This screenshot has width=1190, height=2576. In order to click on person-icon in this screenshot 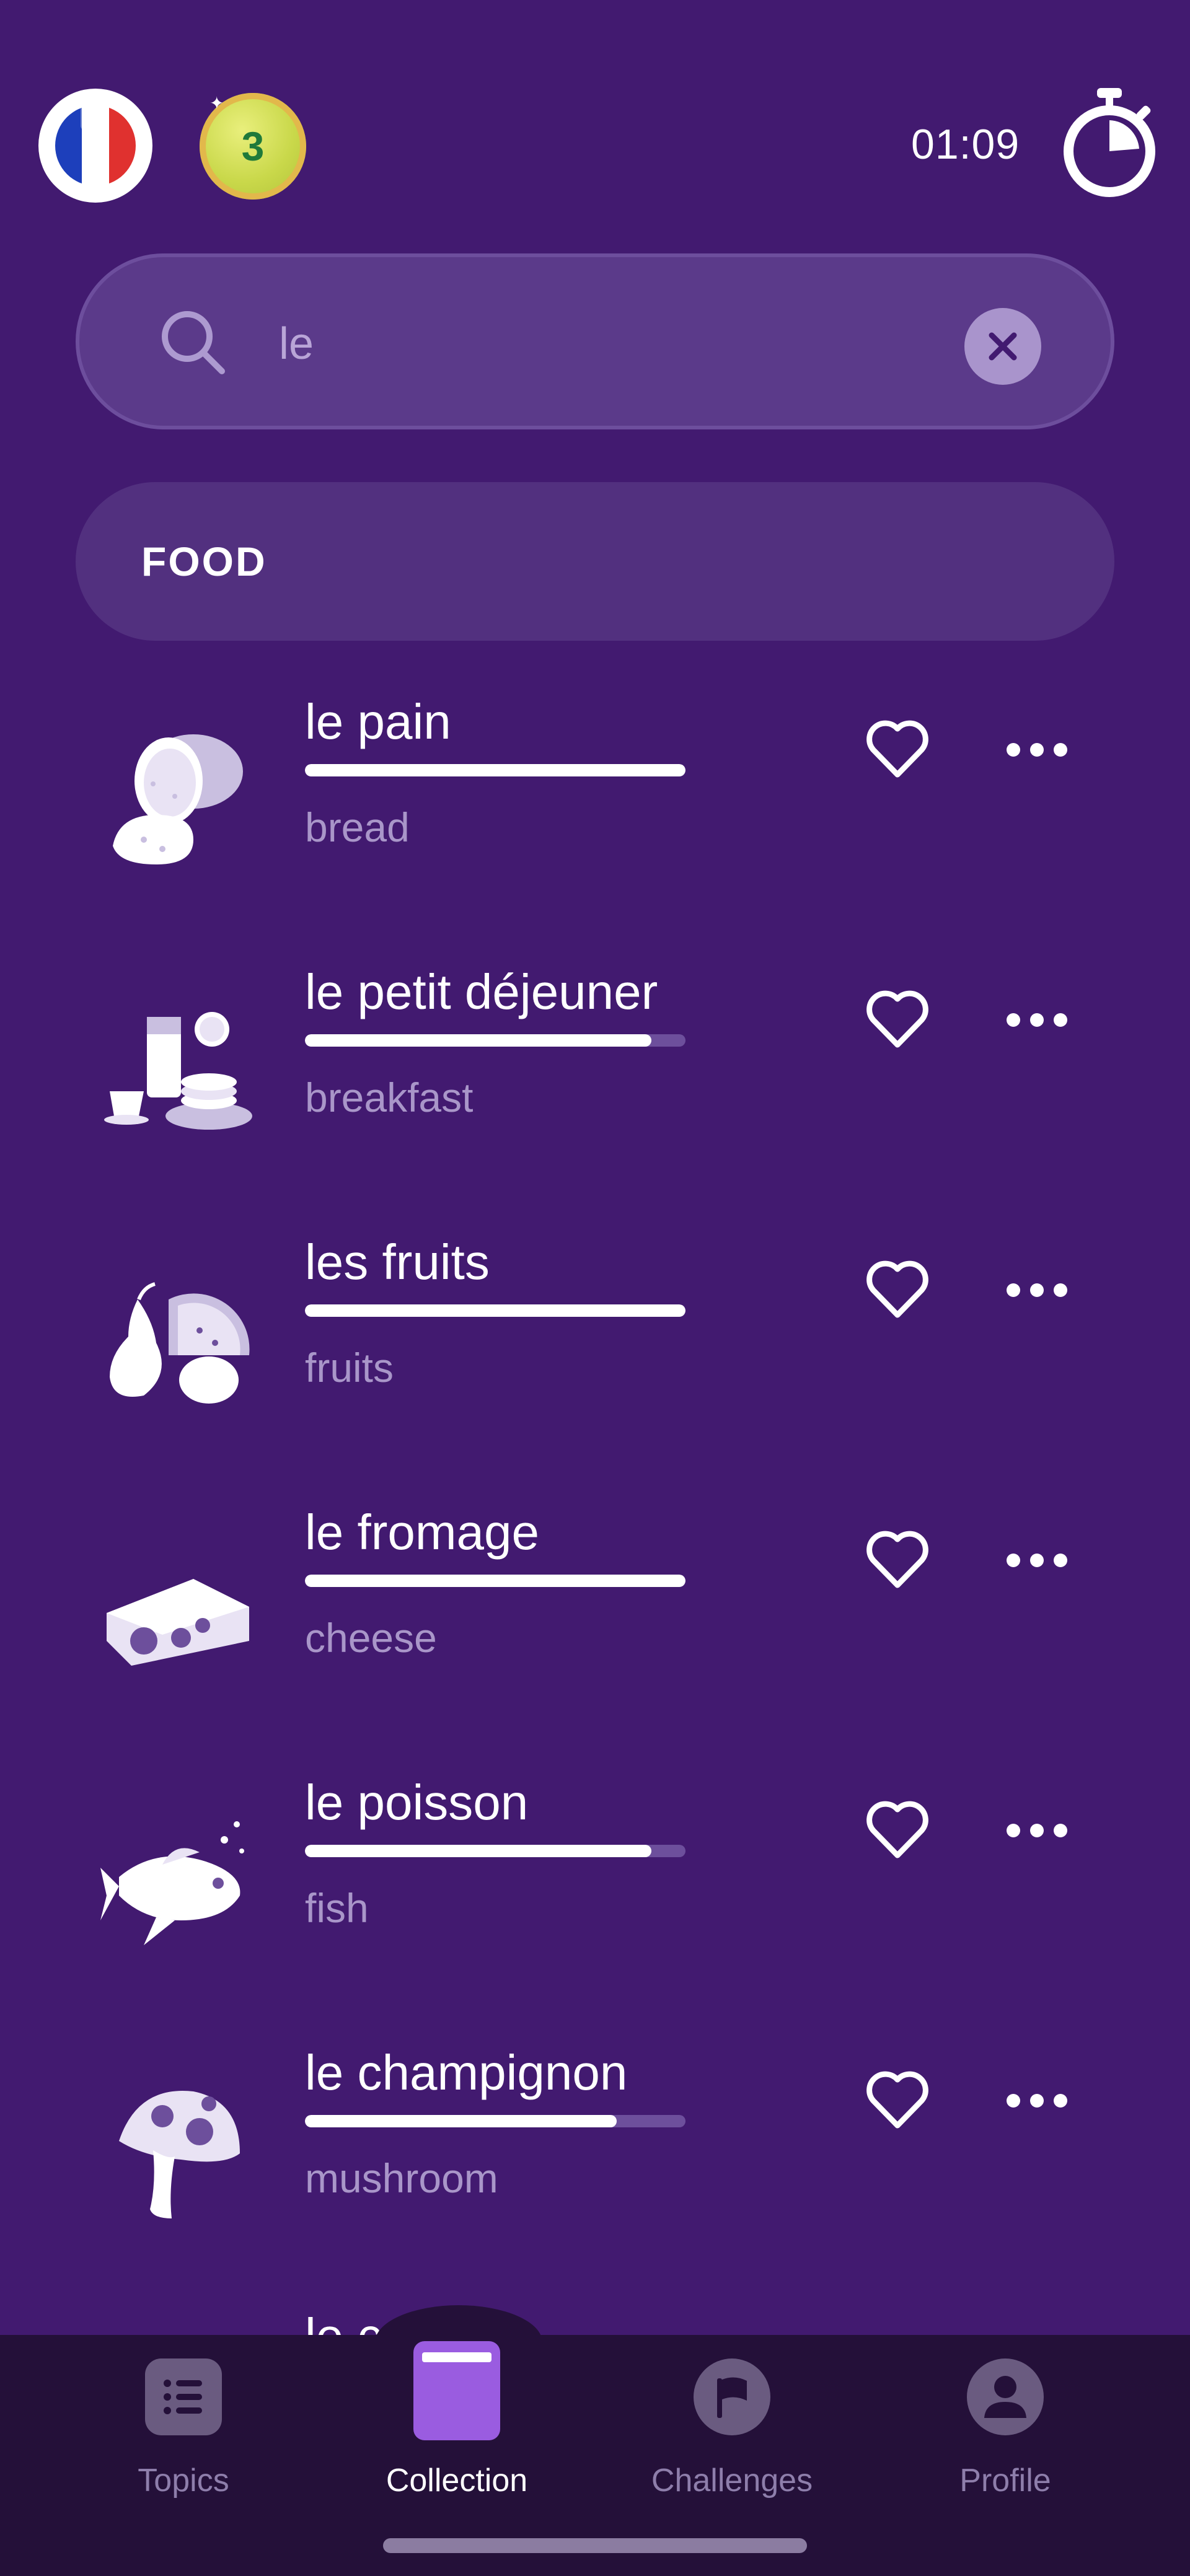, I will do `click(1005, 2397)`.